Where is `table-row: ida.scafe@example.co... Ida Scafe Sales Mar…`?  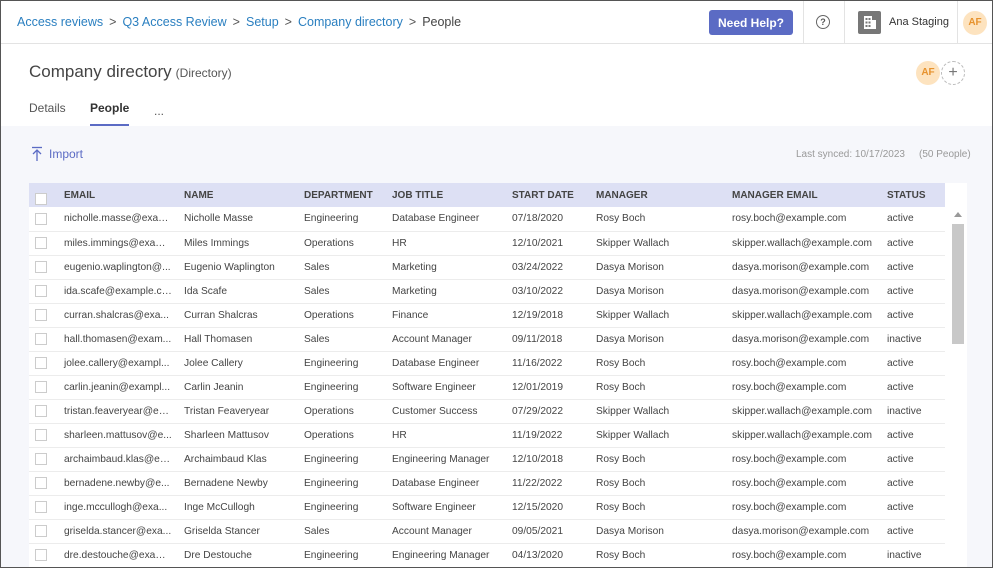
table-row: ida.scafe@example.co... Ida Scafe Sales Mar… is located at coordinates (487, 291).